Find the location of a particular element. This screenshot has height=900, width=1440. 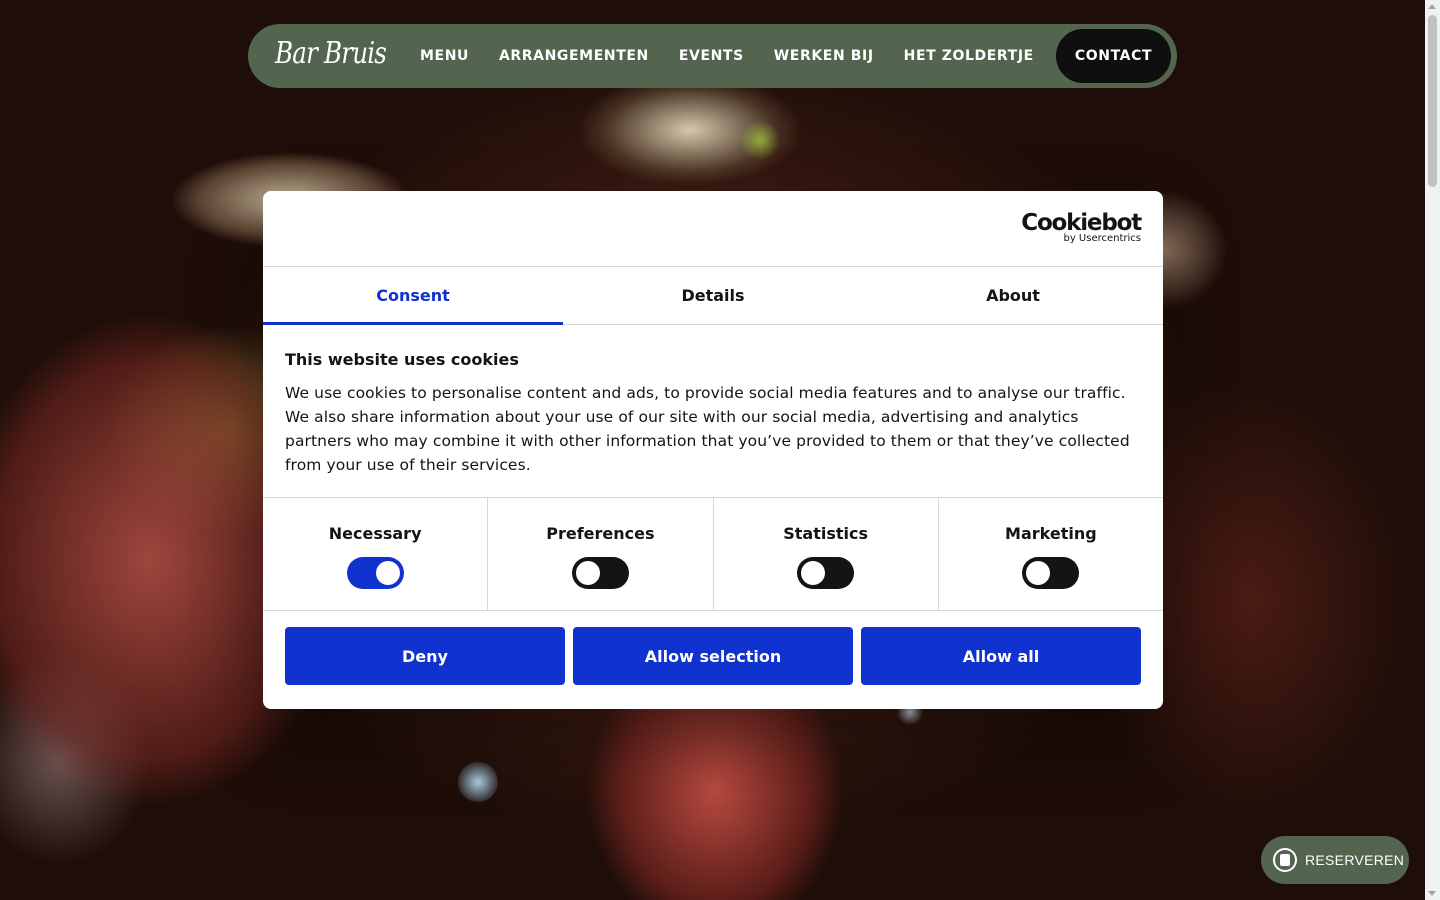

dialog-tabs: Consent Details About is located at coordinates (713, 296).